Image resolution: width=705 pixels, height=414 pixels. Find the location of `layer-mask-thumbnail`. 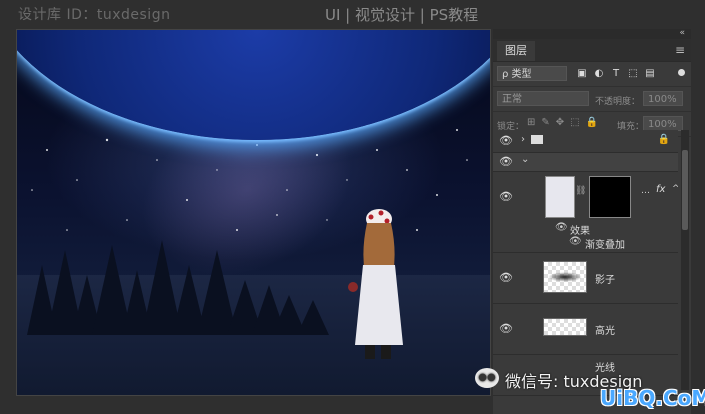

layer-mask-thumbnail is located at coordinates (610, 197).